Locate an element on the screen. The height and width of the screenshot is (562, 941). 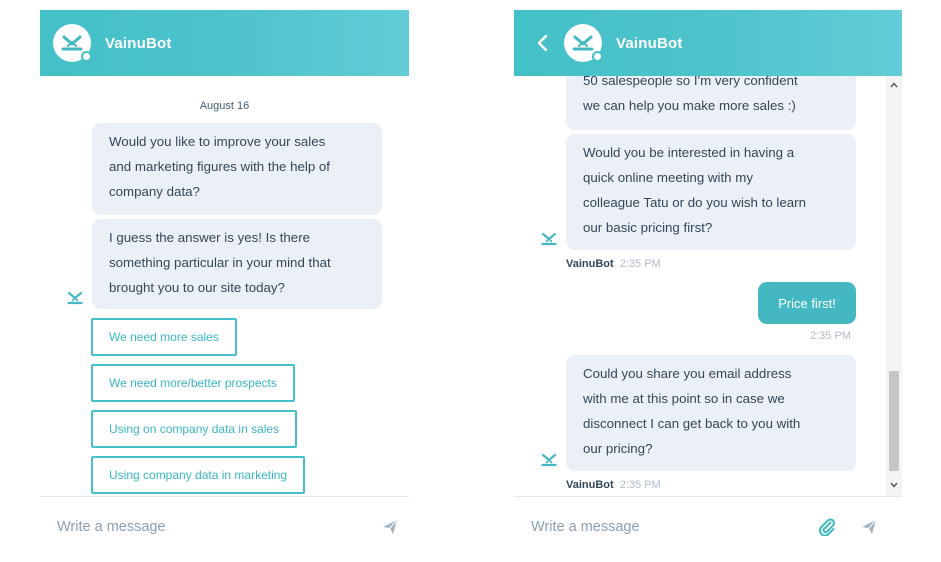
message-line: our pricing? is located at coordinates (618, 448).